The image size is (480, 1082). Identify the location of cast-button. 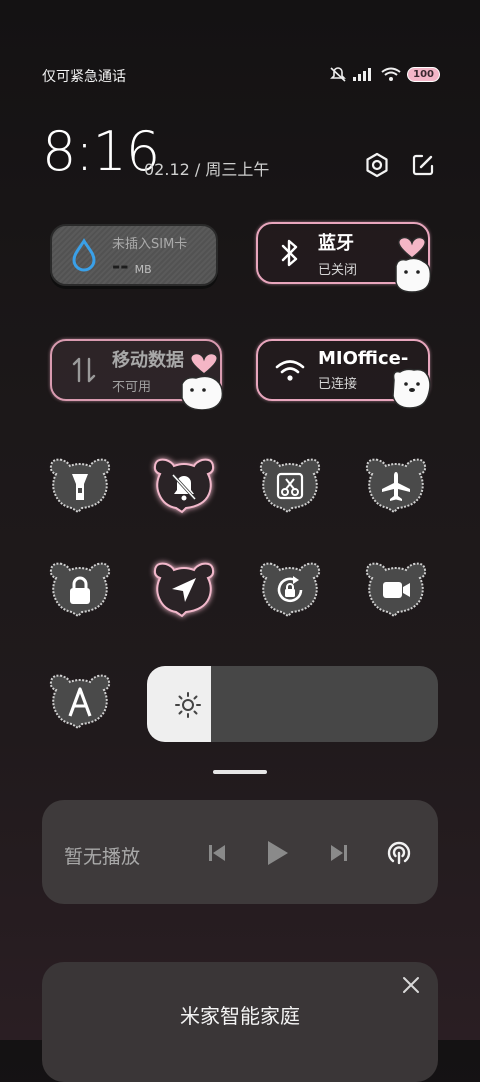
(399, 853).